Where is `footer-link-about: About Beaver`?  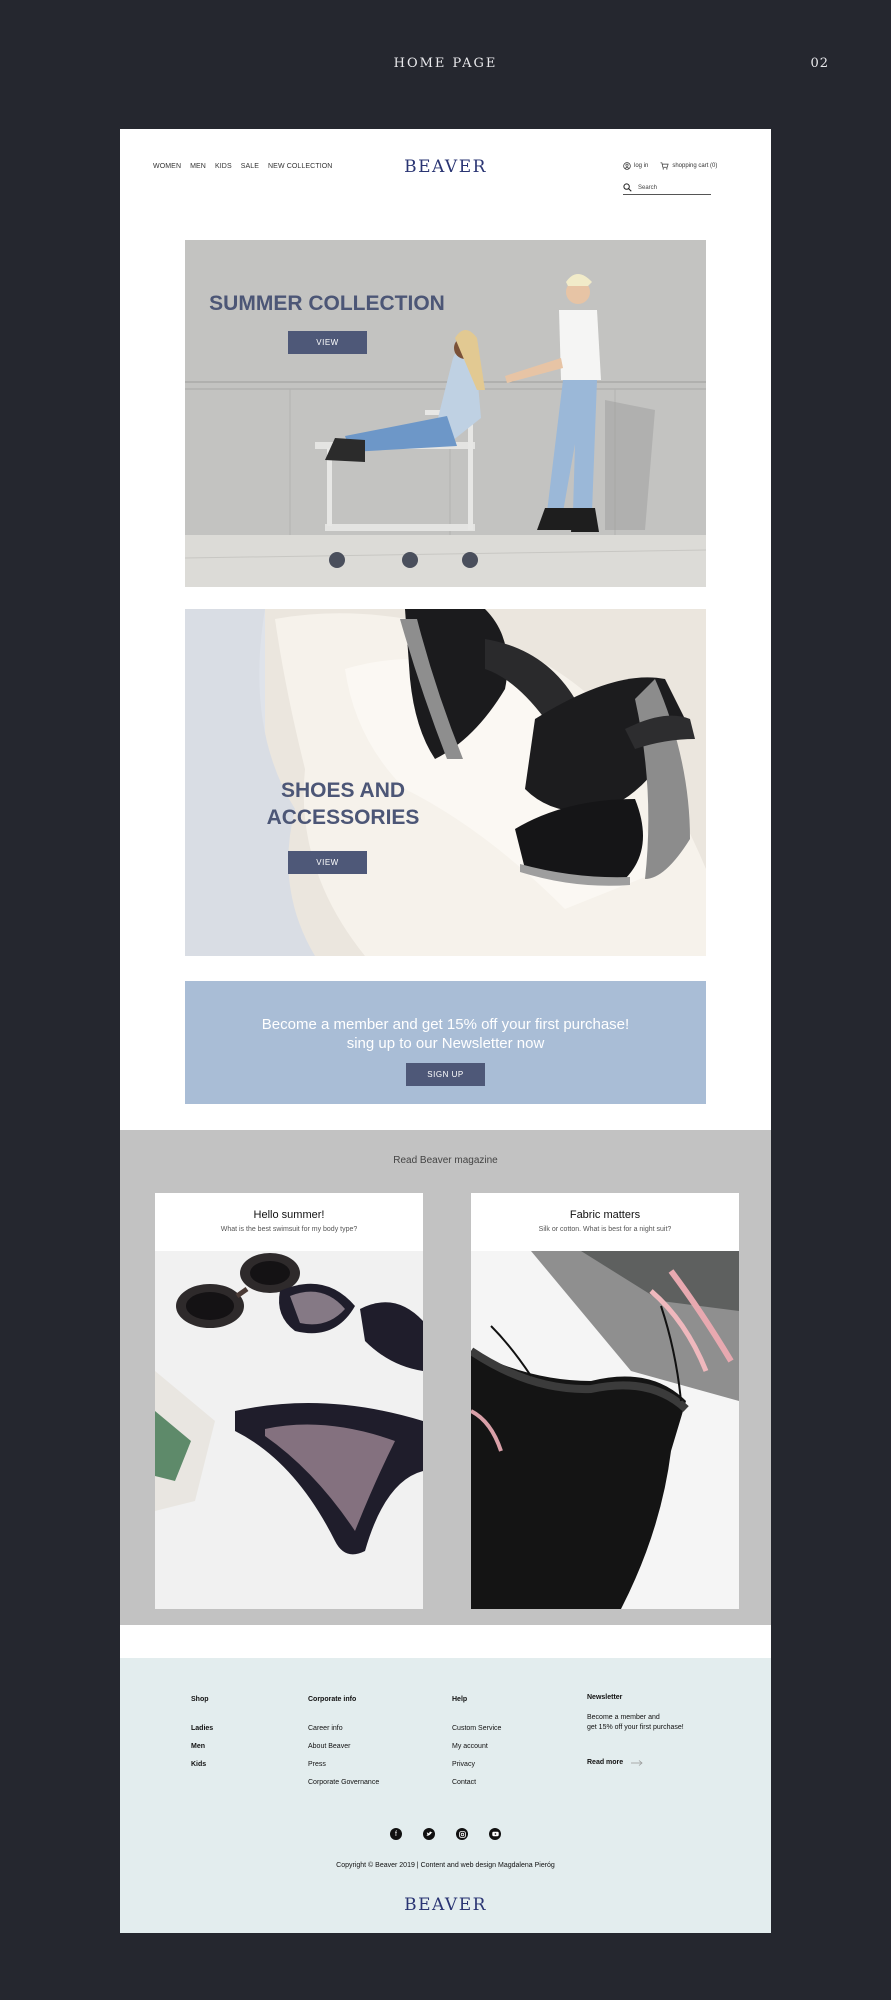
footer-link-about: About Beaver is located at coordinates (343, 1746).